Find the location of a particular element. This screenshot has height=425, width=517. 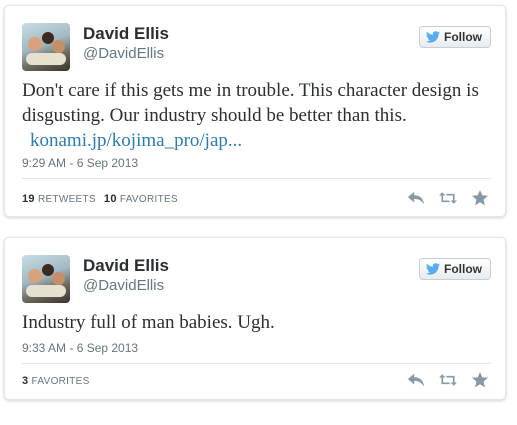

favorites-count: 3 is located at coordinates (25, 381).